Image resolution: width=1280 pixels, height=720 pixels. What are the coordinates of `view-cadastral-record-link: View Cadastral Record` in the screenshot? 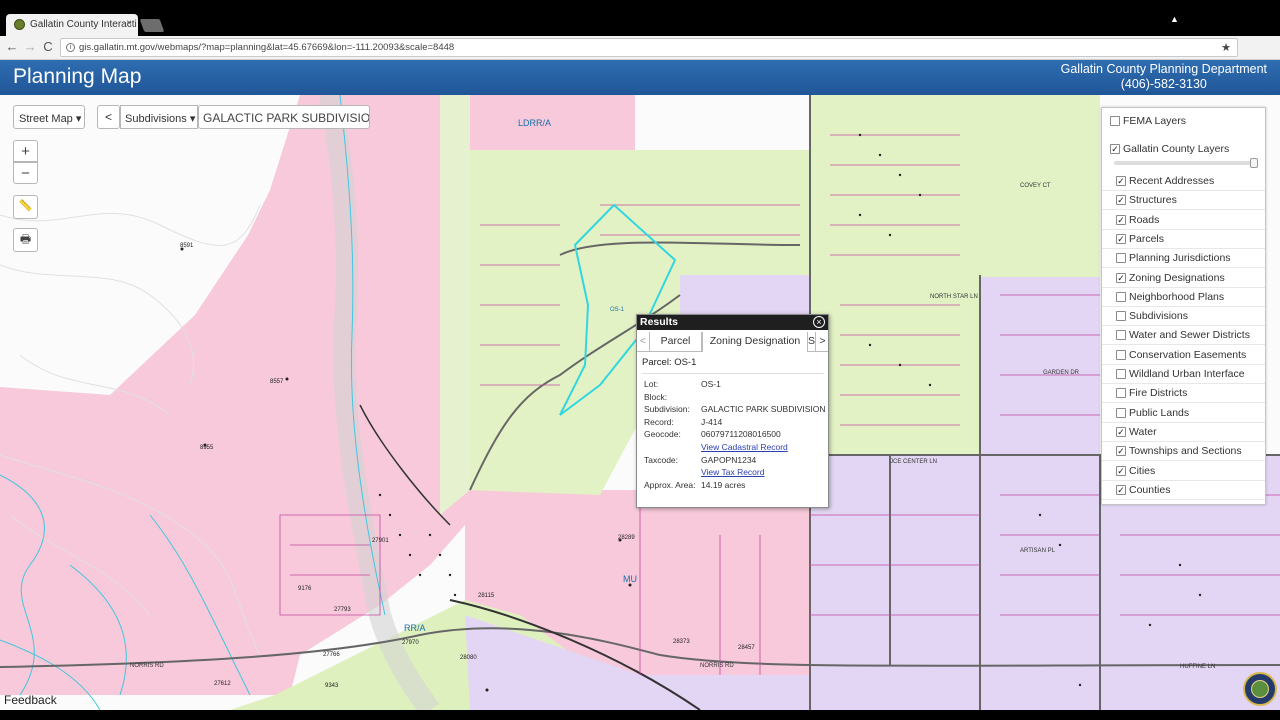 It's located at (744, 447).